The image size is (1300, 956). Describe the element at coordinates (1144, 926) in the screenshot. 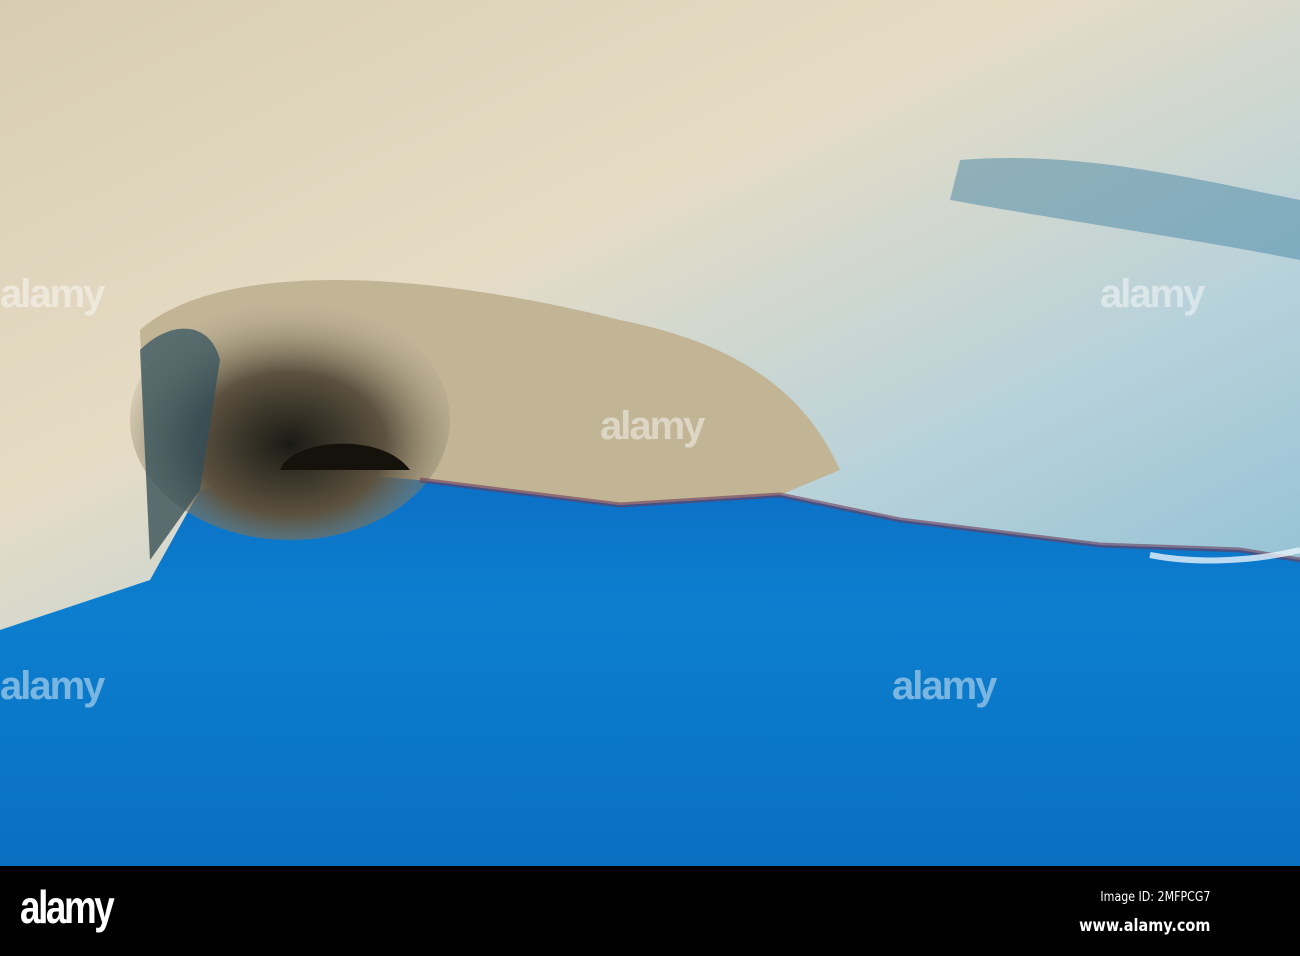

I see `site-url: www.alamy.com` at that location.